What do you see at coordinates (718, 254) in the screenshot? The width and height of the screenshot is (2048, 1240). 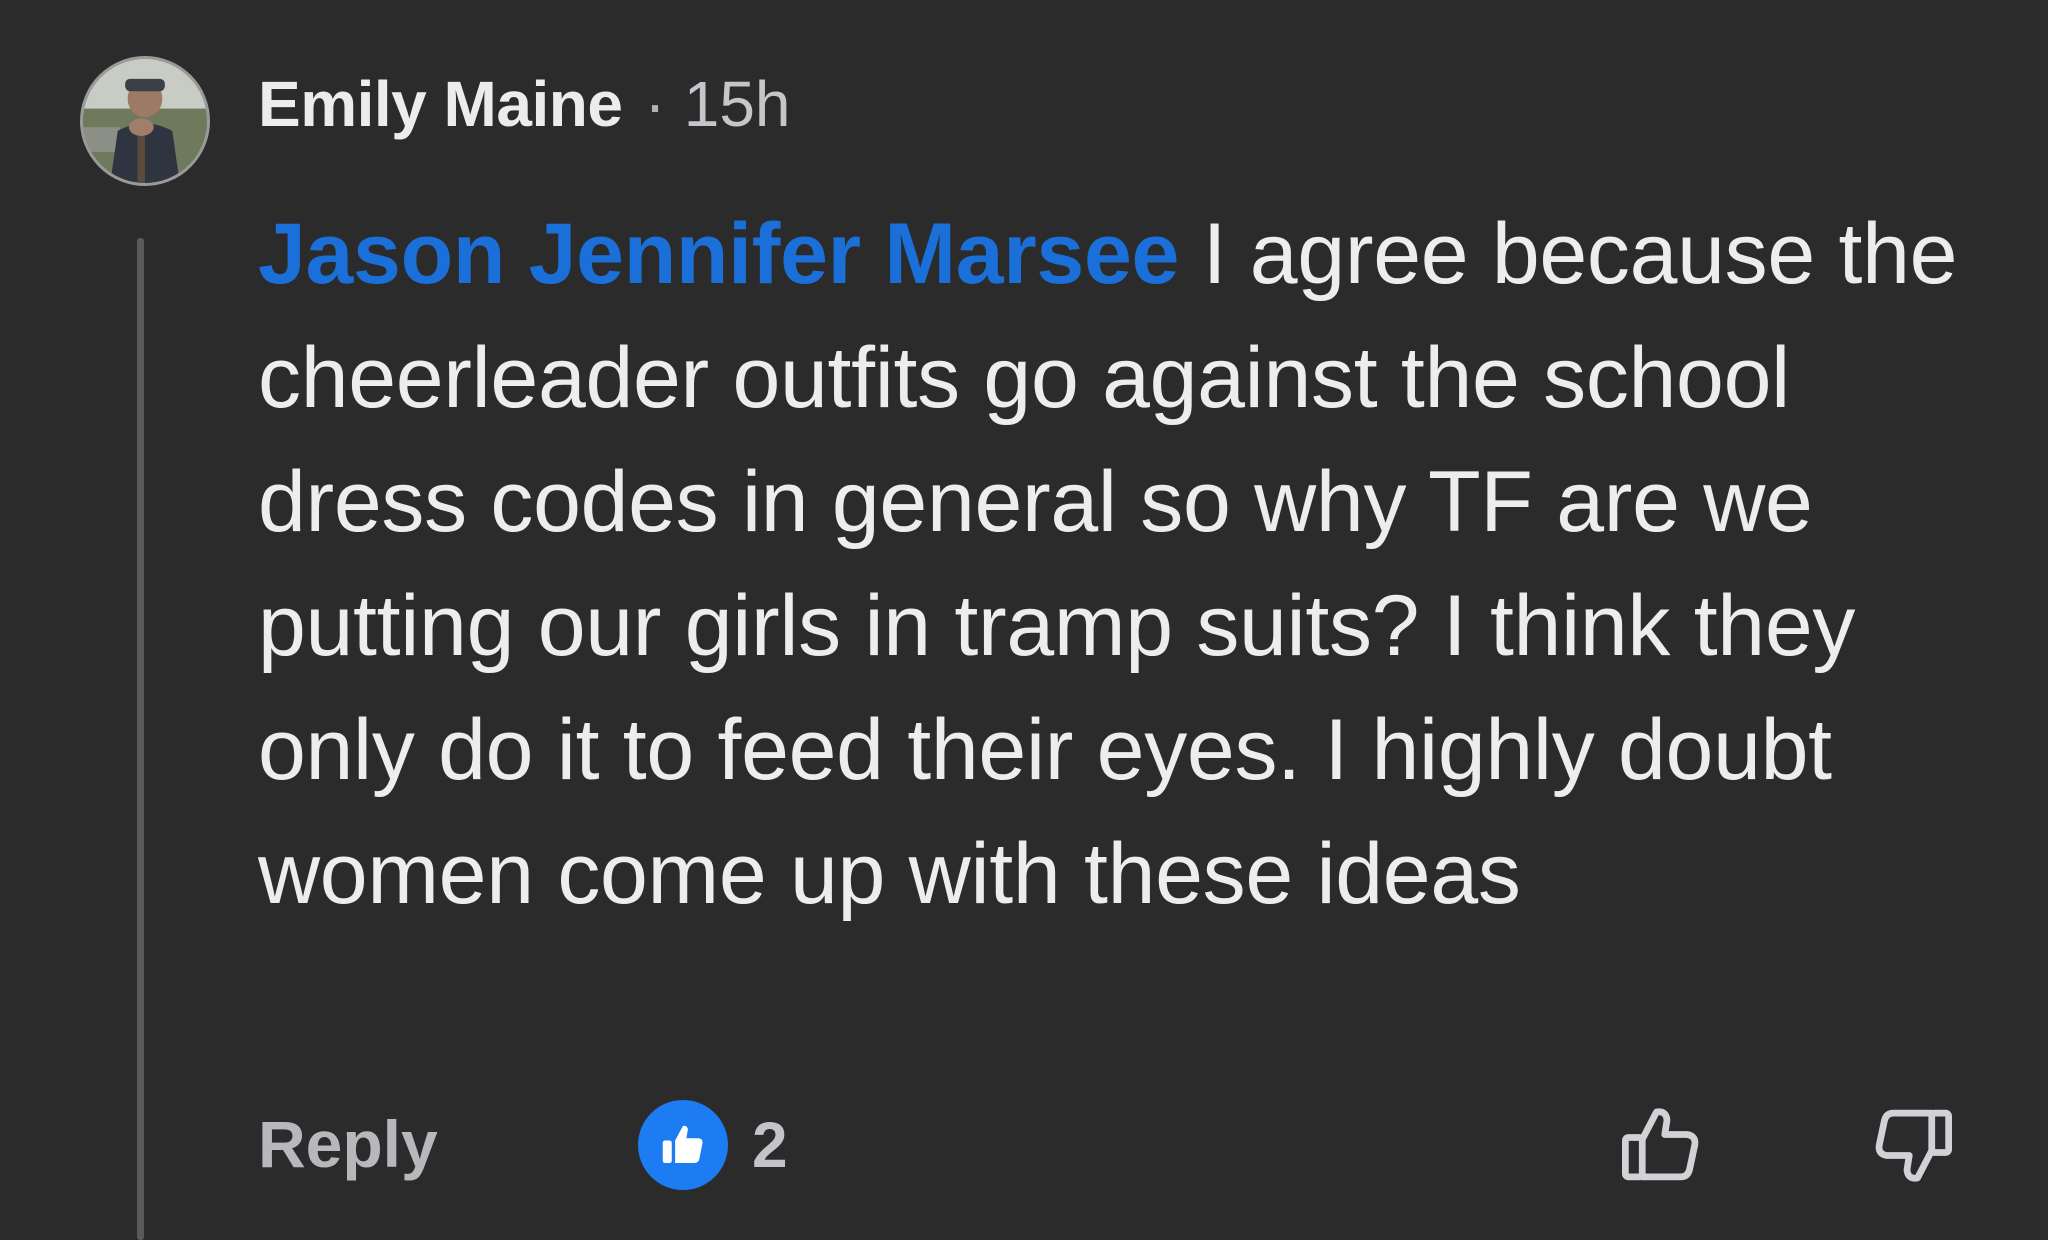 I see `mention-link: Jason Jennifer Marsee` at bounding box center [718, 254].